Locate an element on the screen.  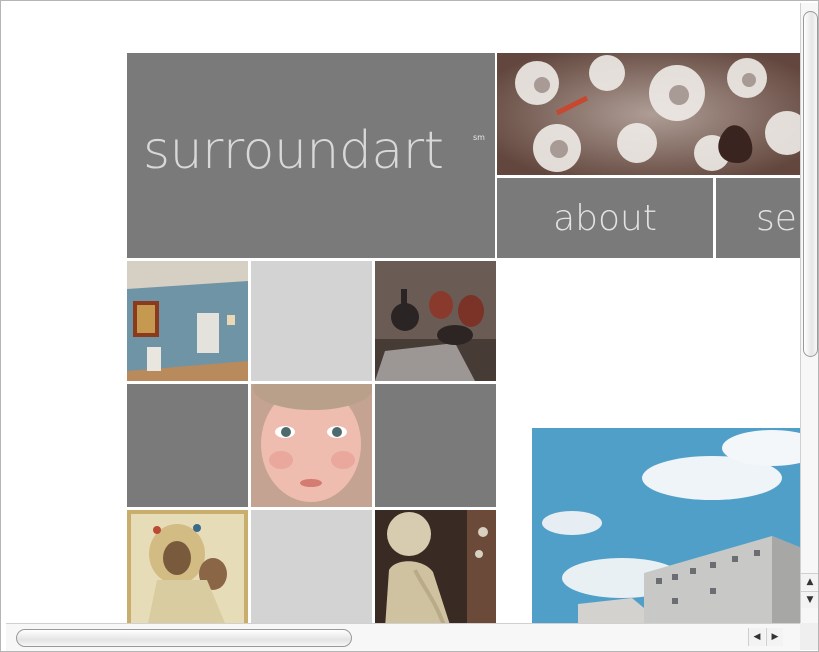
up-arrow-icon: ▲ is located at coordinates (809, 581).